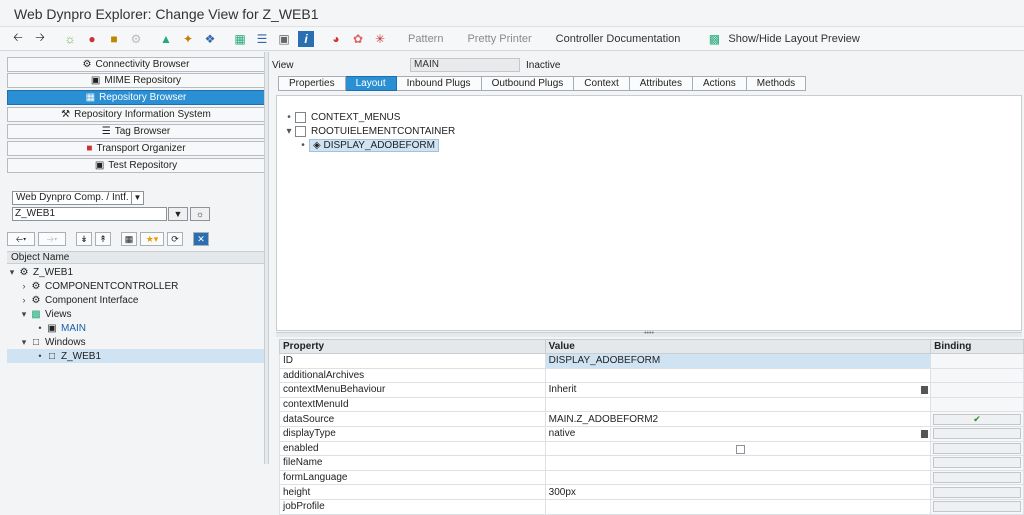 The image size is (1024, 515). I want to click on property-name: jobProfile, so click(412, 506).